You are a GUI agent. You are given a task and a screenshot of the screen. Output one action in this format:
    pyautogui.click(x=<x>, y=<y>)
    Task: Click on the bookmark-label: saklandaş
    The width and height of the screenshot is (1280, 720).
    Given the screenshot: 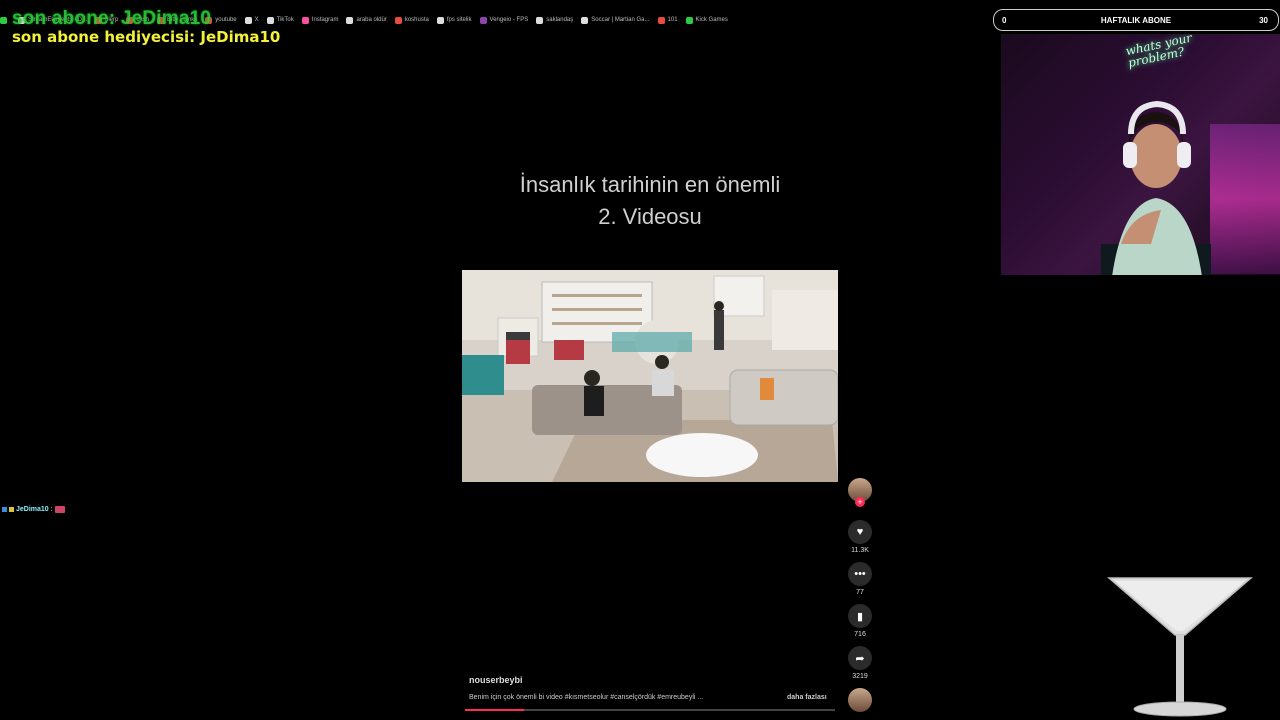 What is the action you would take?
    pyautogui.click(x=560, y=20)
    